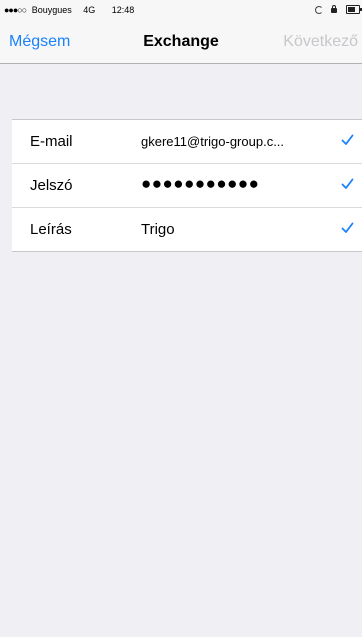 The image size is (362, 637). I want to click on lock-icon, so click(334, 9).